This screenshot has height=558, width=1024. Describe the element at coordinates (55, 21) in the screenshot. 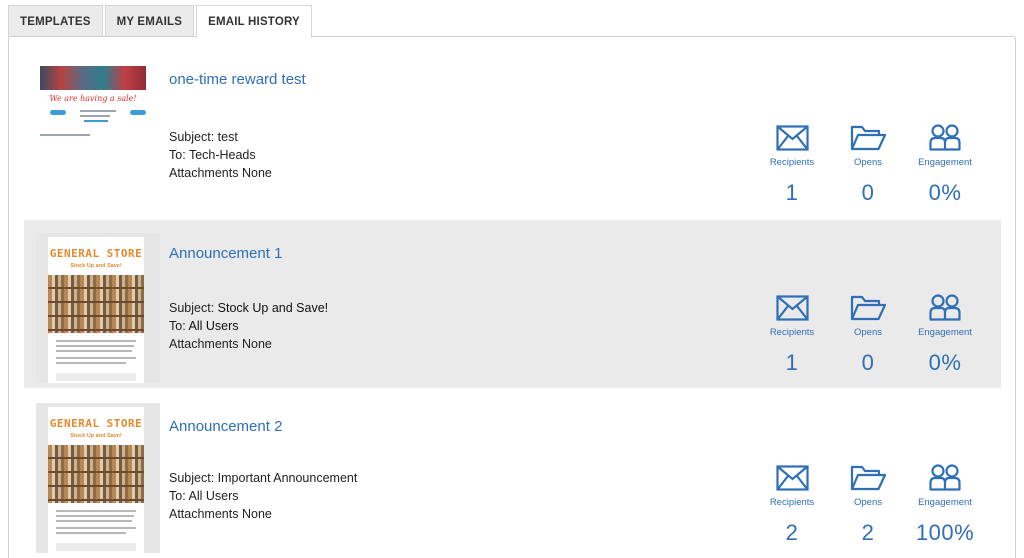

I see `tab-templates: TEMPLATES` at that location.